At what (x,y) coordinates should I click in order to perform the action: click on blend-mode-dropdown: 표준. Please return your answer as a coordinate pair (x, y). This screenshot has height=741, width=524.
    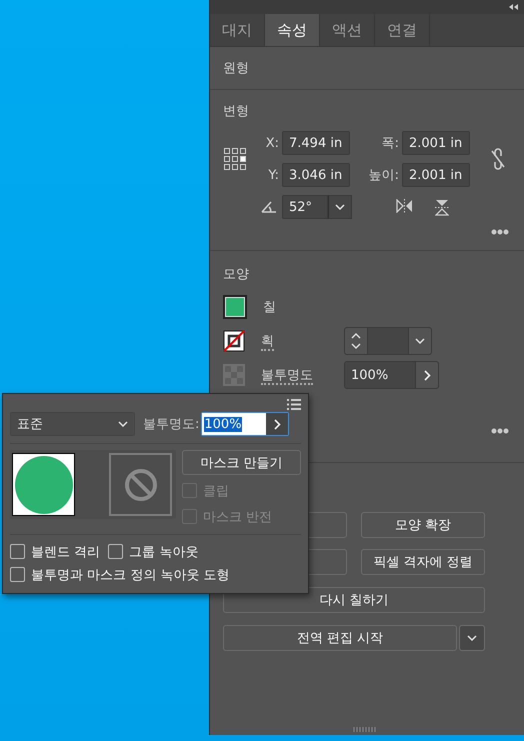
    Looking at the image, I should click on (72, 424).